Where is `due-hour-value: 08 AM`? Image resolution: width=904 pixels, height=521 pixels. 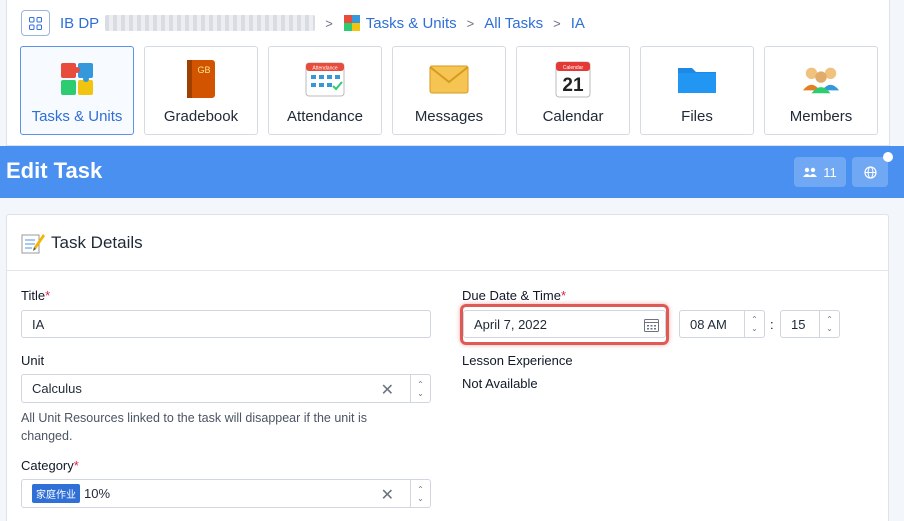
due-hour-value: 08 AM is located at coordinates (708, 324).